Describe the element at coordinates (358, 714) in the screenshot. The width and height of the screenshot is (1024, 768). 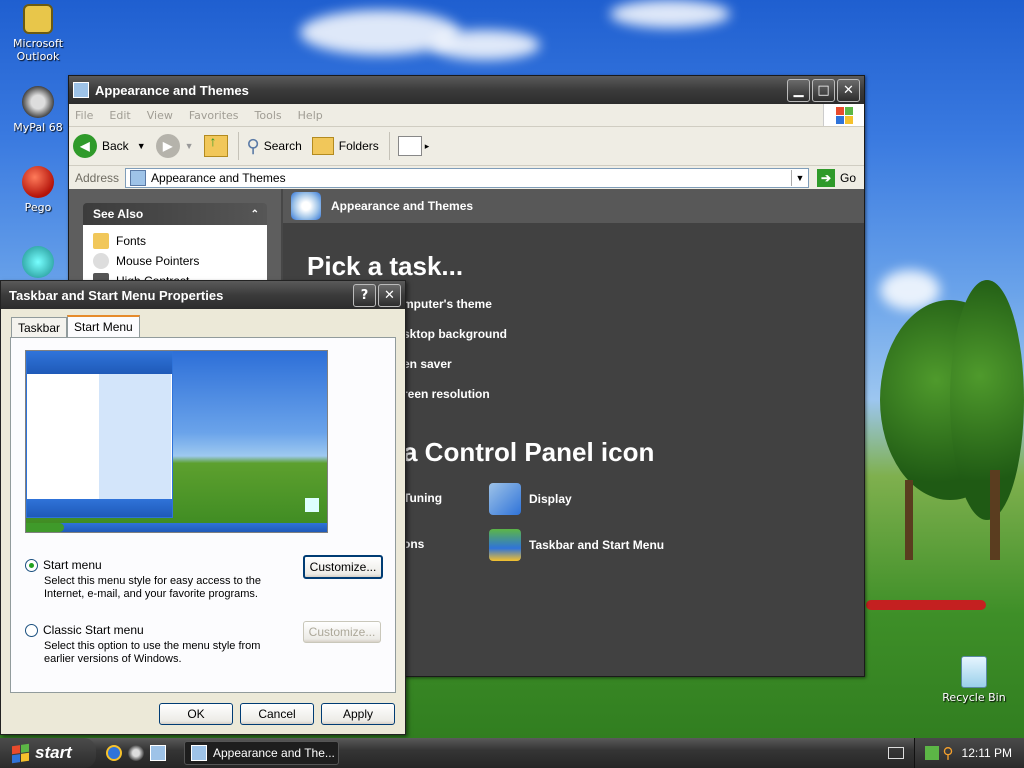
I see `apply-button: Apply` at that location.